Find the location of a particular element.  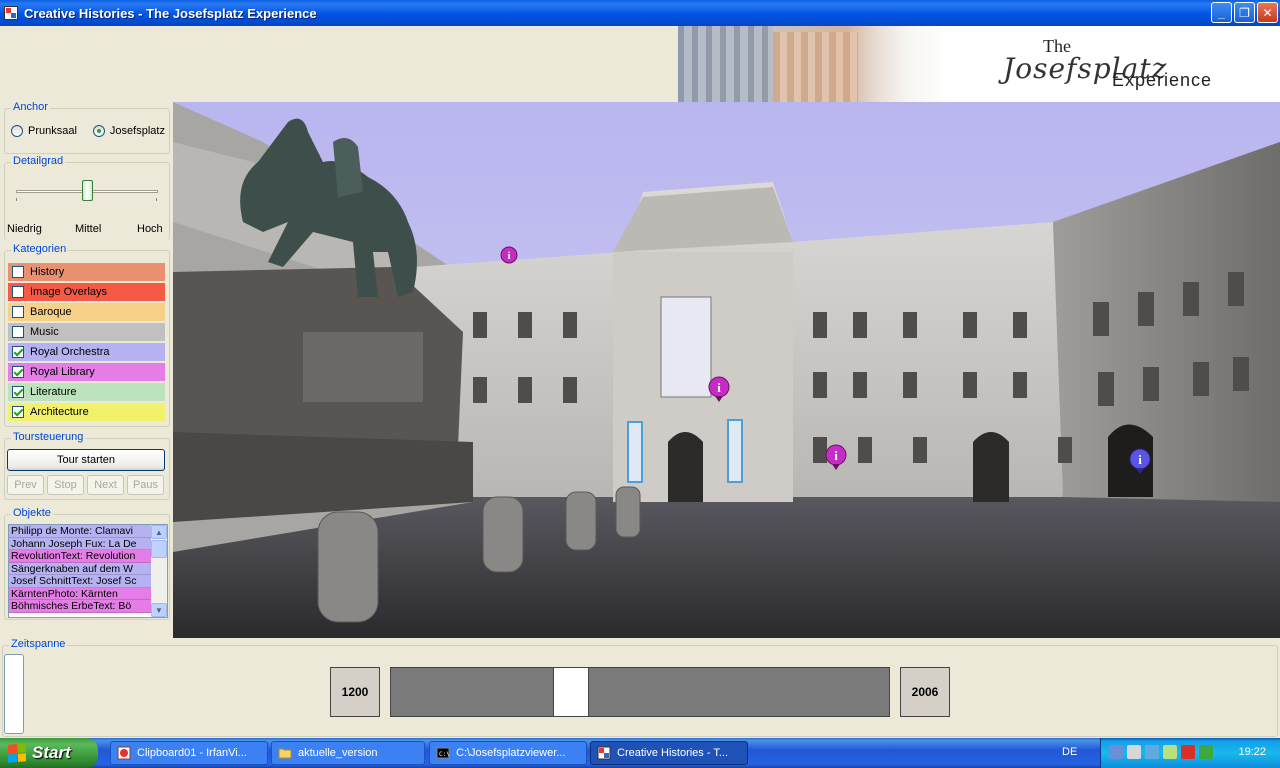

start-button: Start is located at coordinates (49, 753).